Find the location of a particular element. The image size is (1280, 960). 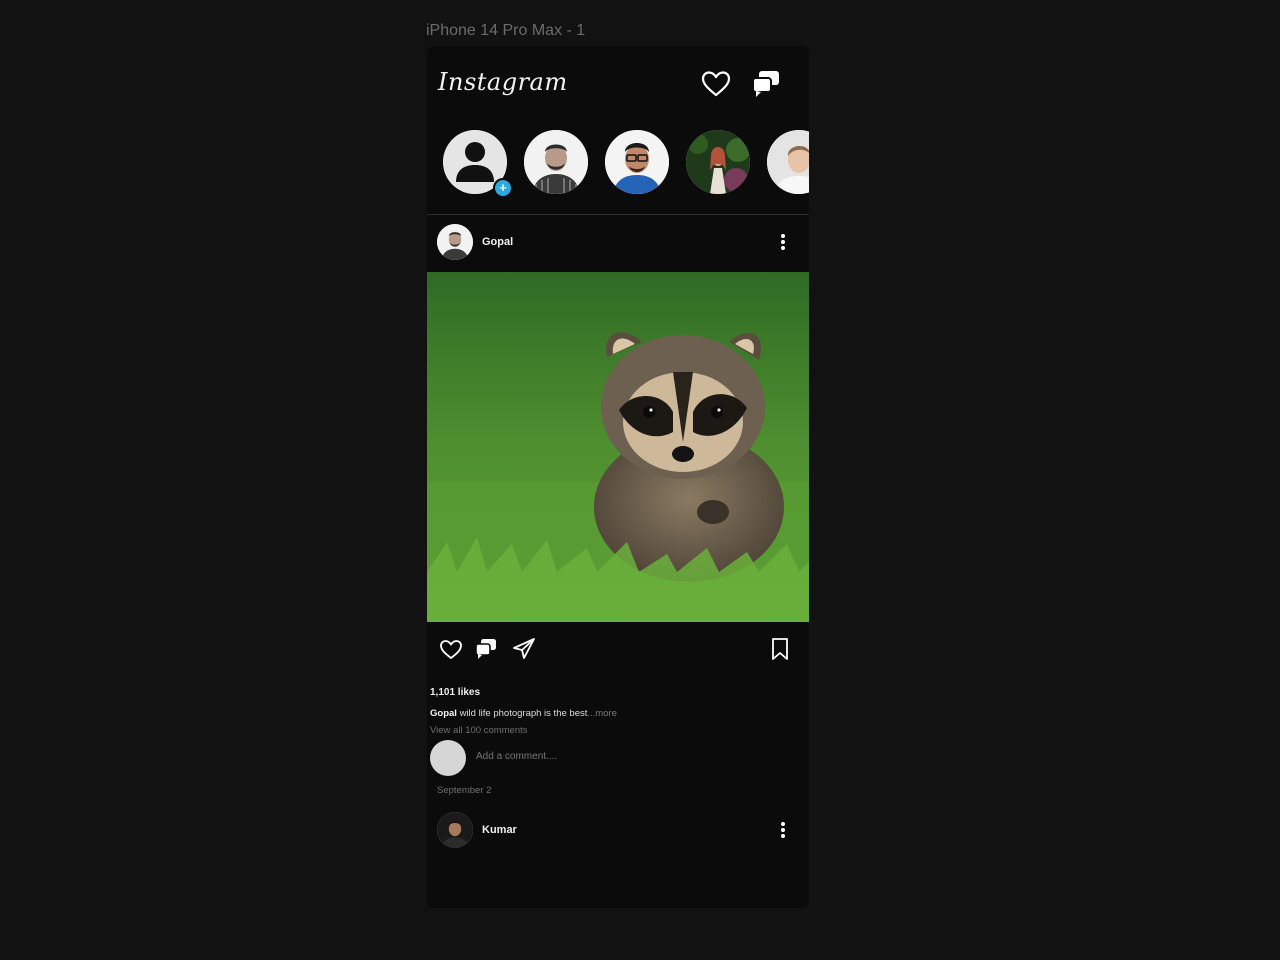

caption-text: wild life photograph is the best is located at coordinates (523, 713).